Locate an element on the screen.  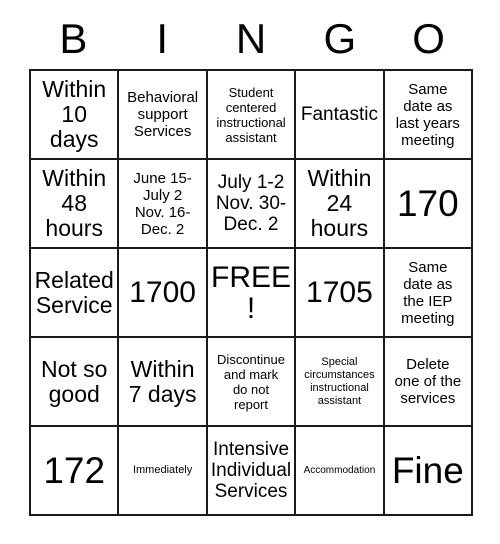
bingo-cell-free: FREE! is located at coordinates (252, 293).